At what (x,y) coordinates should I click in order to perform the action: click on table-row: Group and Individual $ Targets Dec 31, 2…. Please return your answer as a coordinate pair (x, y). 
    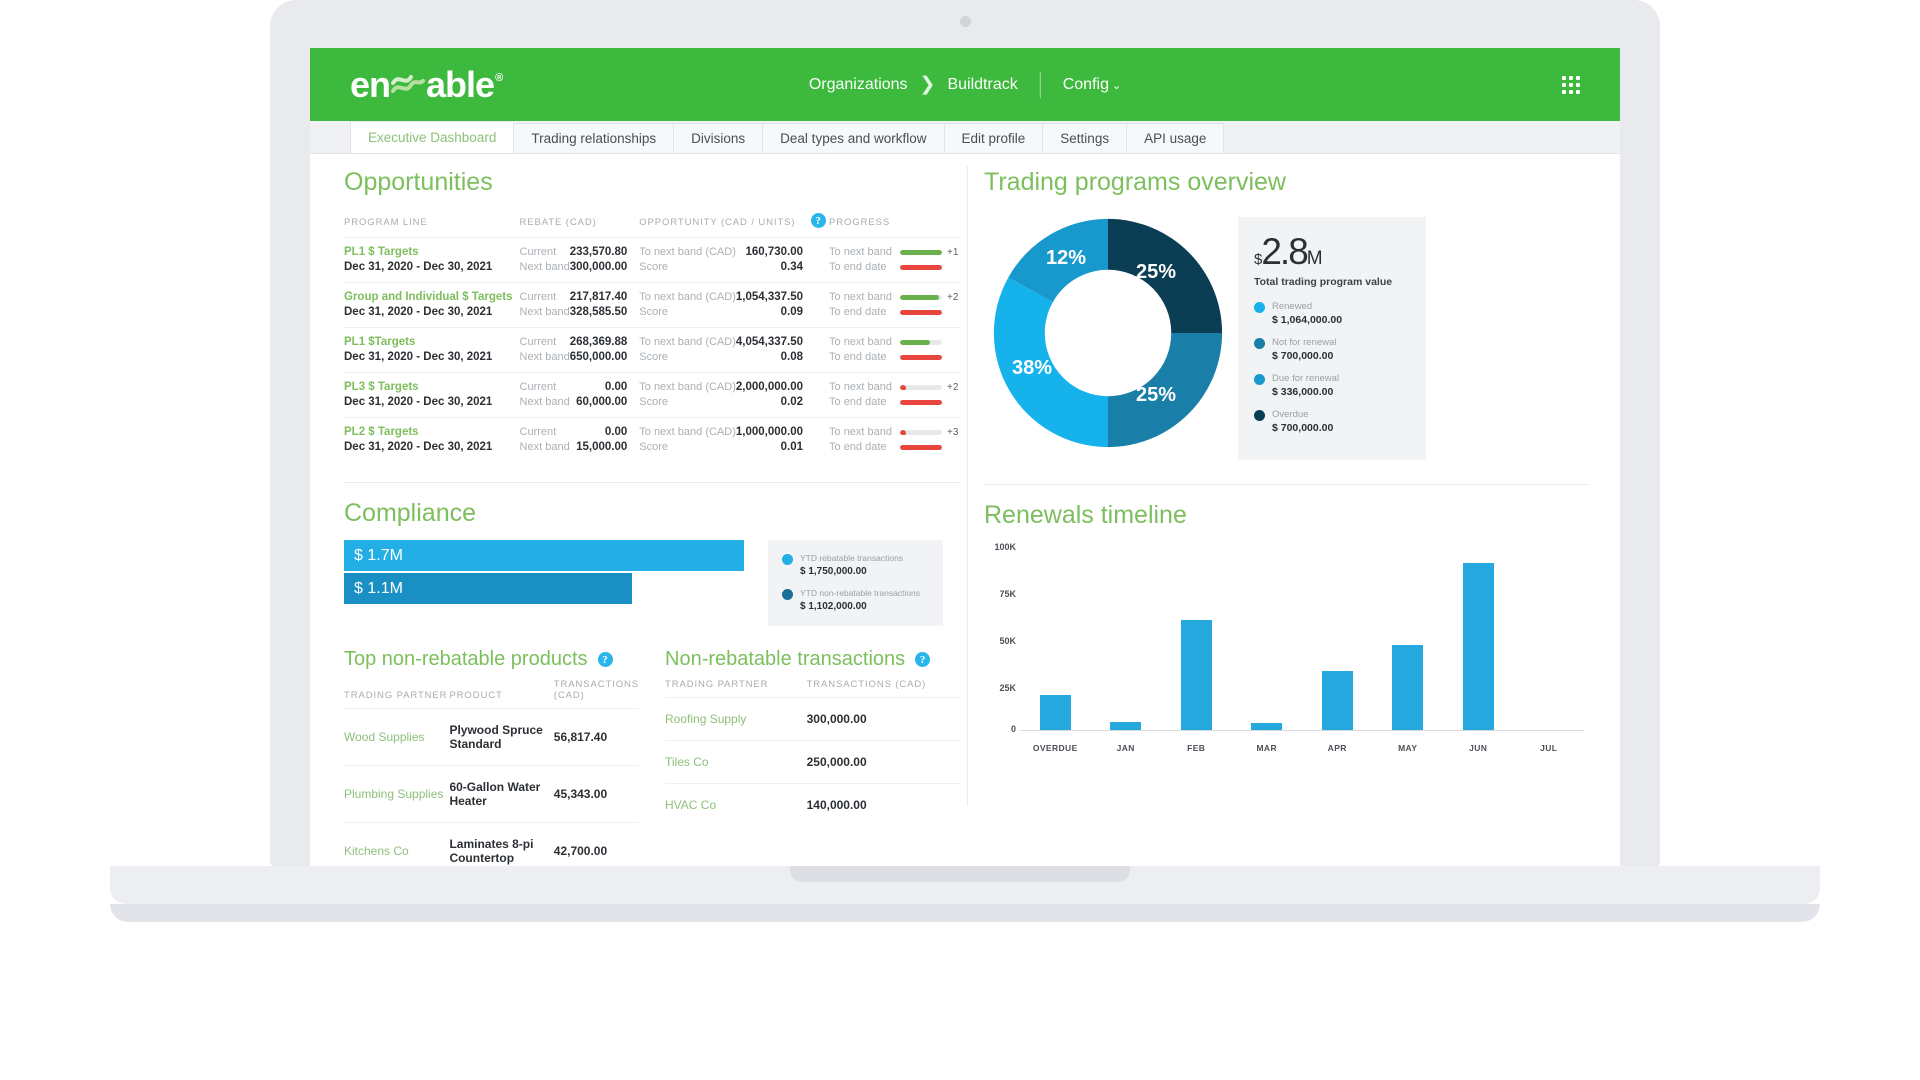
    Looking at the image, I should click on (652, 305).